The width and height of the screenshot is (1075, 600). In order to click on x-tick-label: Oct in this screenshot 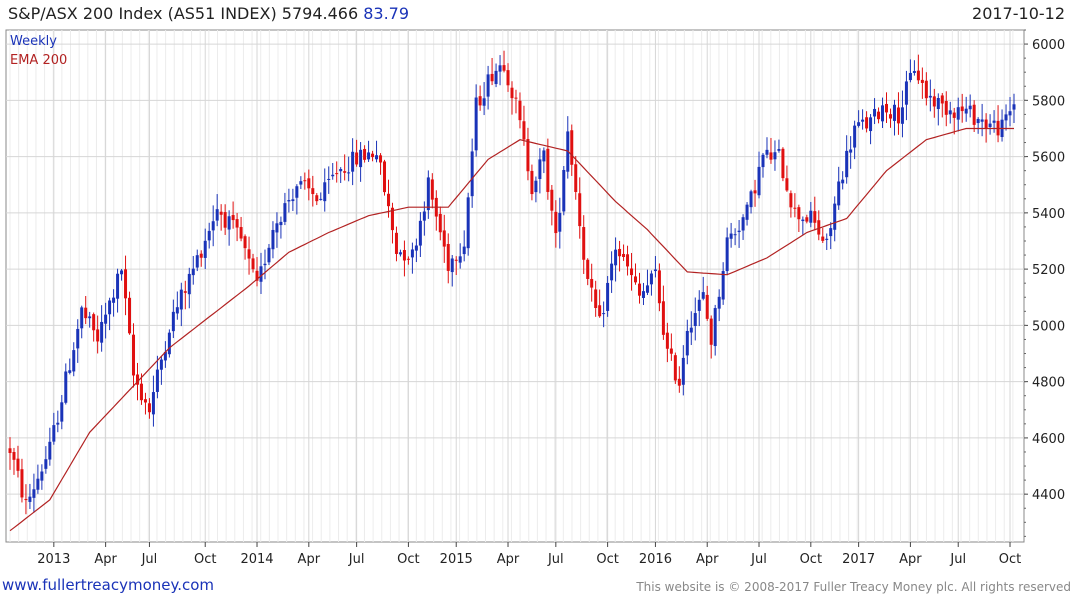, I will do `click(811, 559)`.